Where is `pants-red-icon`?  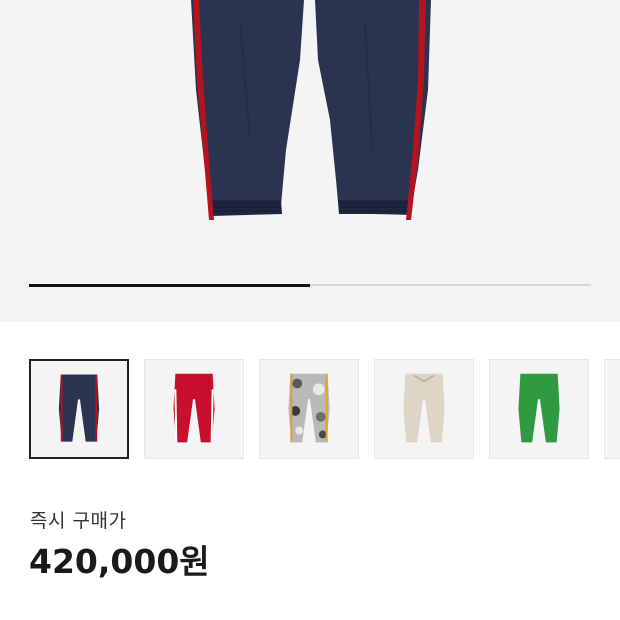
pants-red-icon is located at coordinates (194, 408).